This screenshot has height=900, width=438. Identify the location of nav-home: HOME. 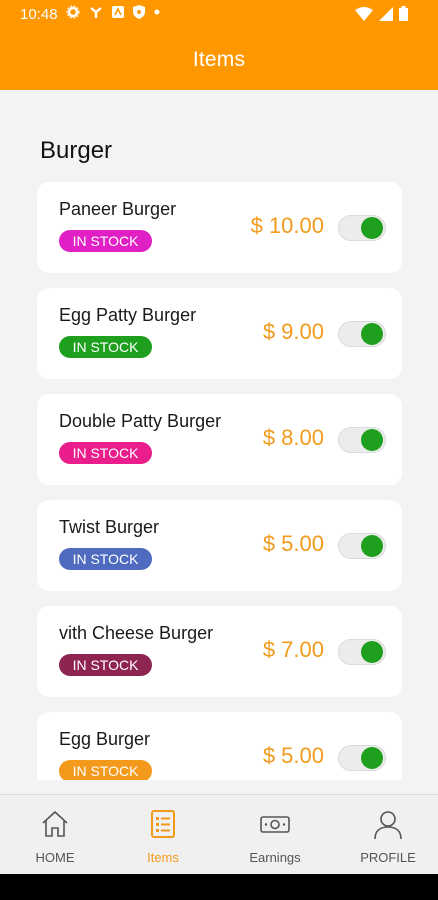
(55, 835).